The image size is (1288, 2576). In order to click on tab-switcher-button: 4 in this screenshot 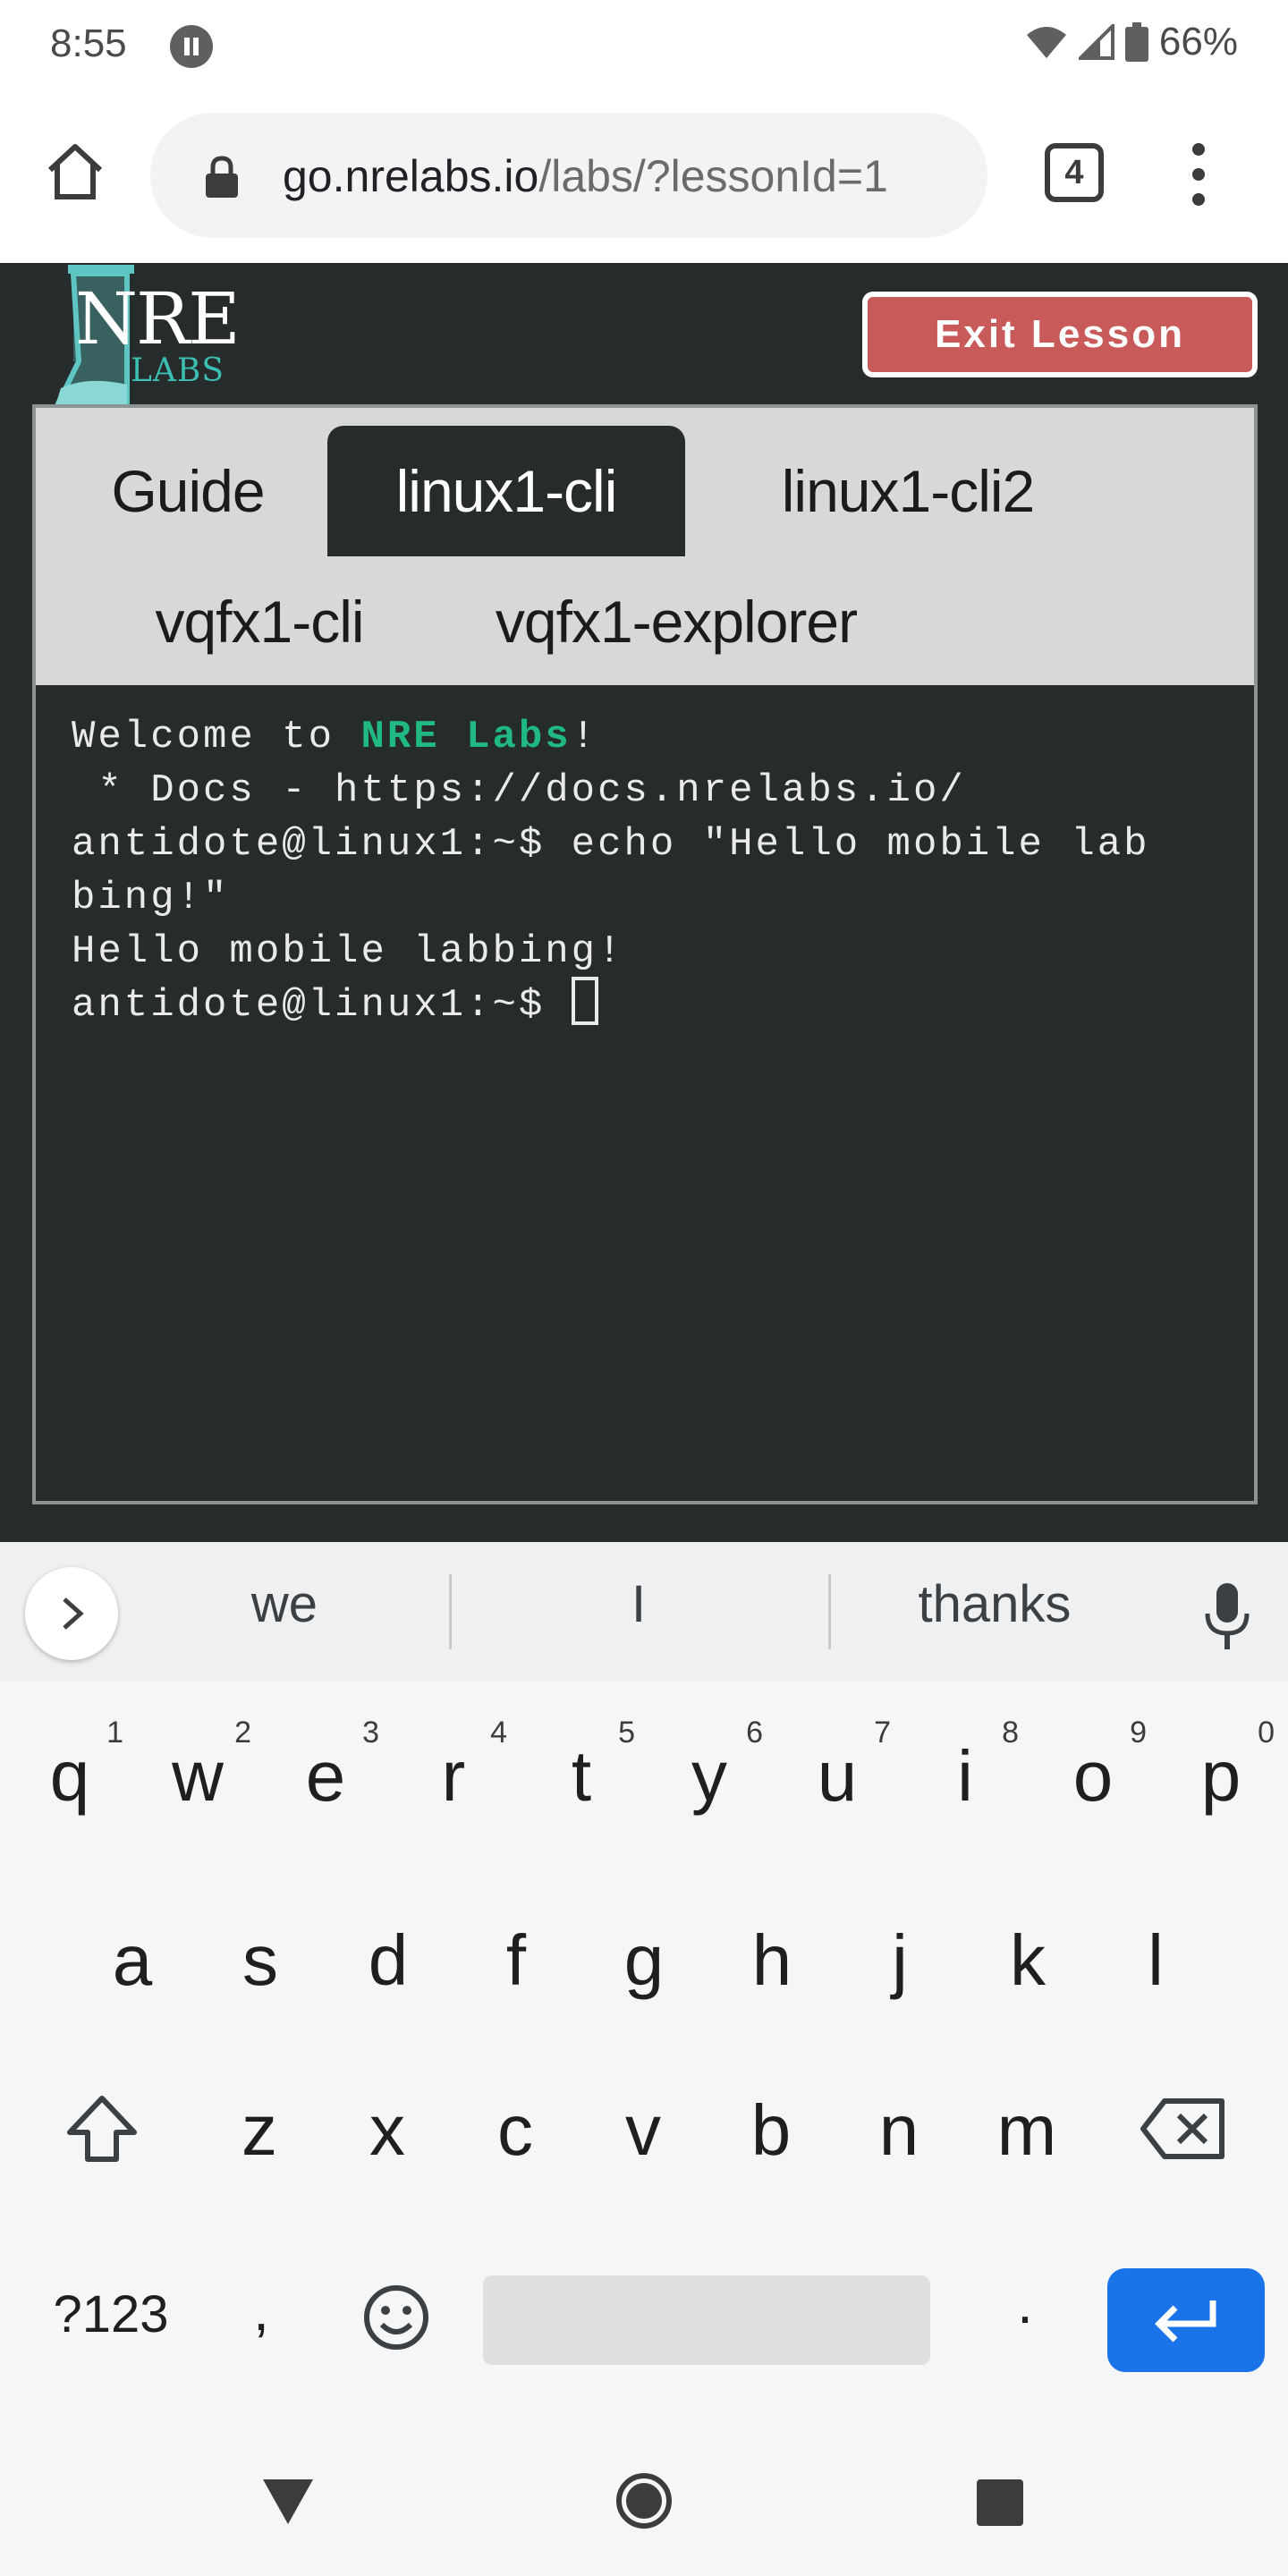, I will do `click(1074, 172)`.